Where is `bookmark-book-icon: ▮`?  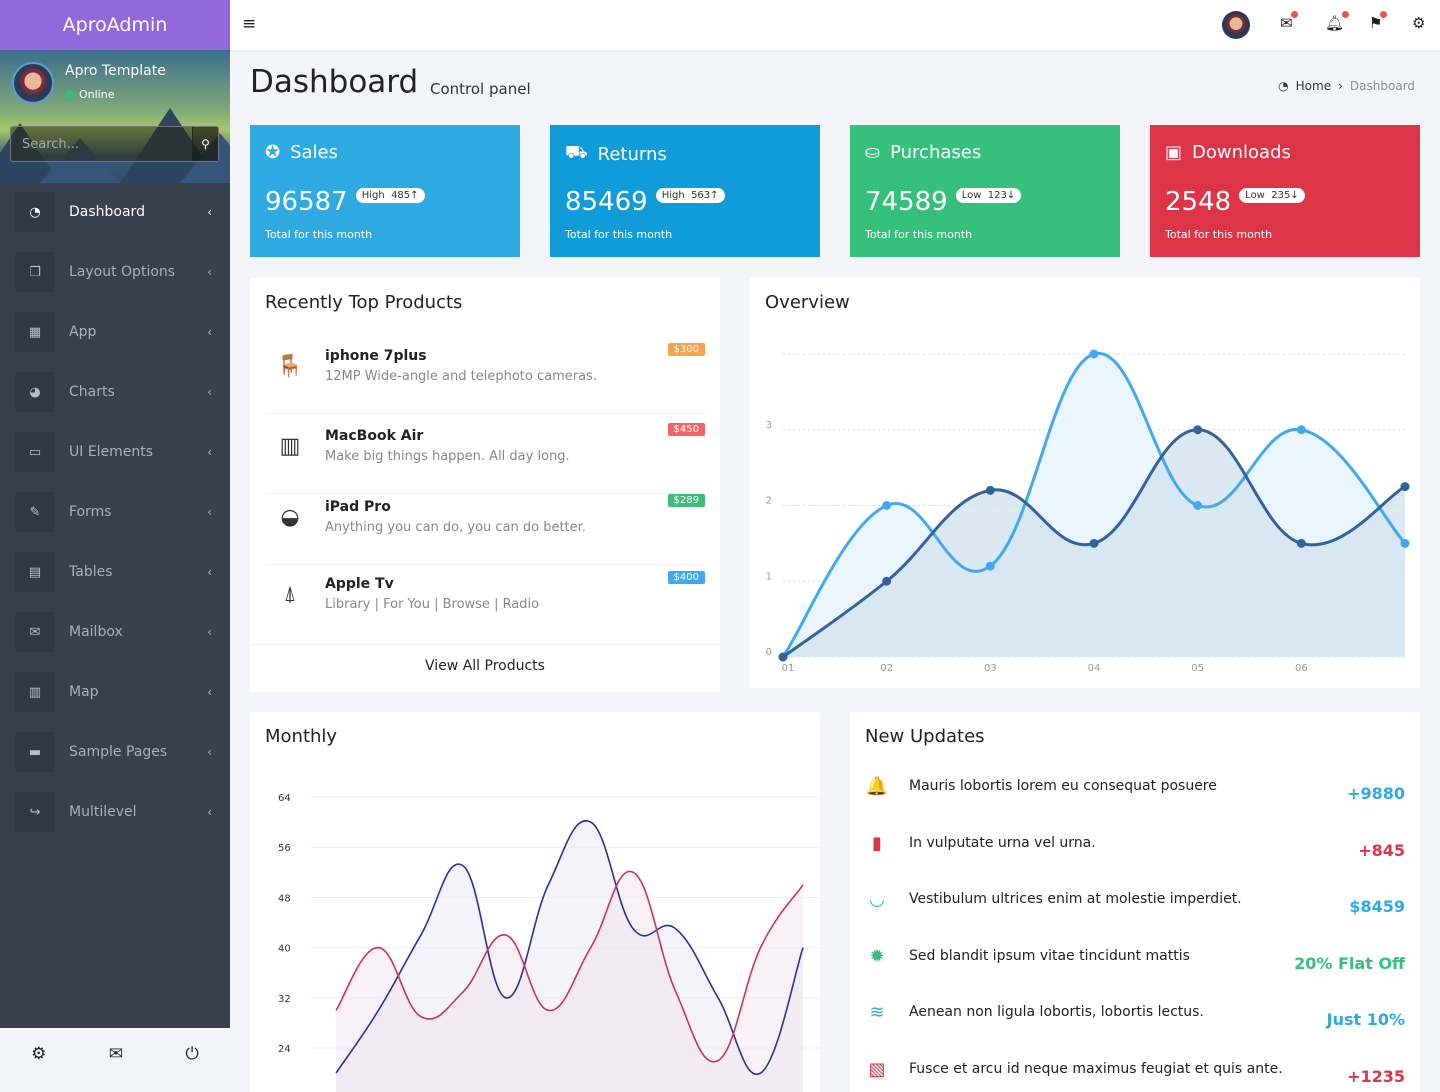 bookmark-book-icon: ▮ is located at coordinates (877, 843).